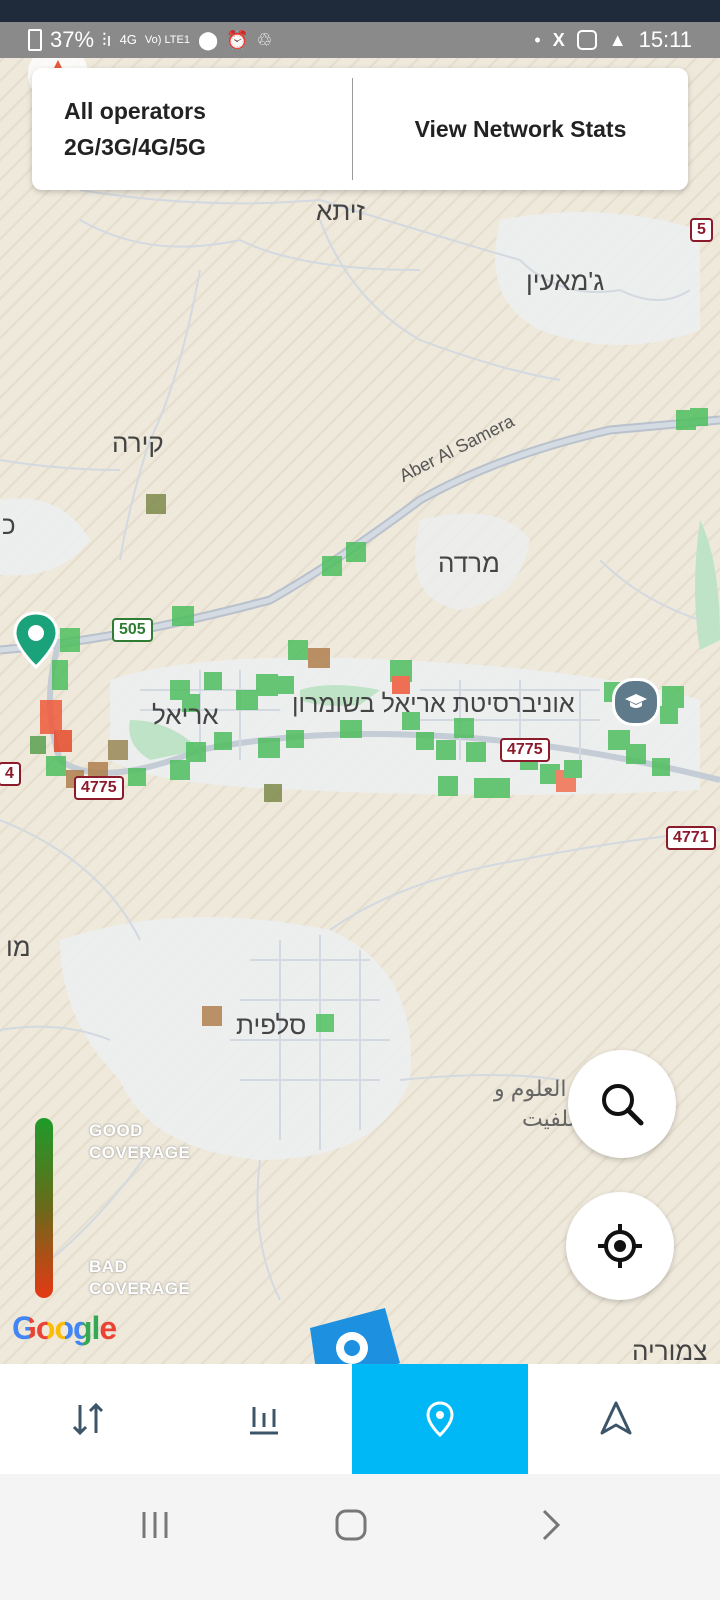 Image resolution: width=720 pixels, height=1600 pixels. Describe the element at coordinates (138, 443) in the screenshot. I see `place-kira: קירה` at that location.